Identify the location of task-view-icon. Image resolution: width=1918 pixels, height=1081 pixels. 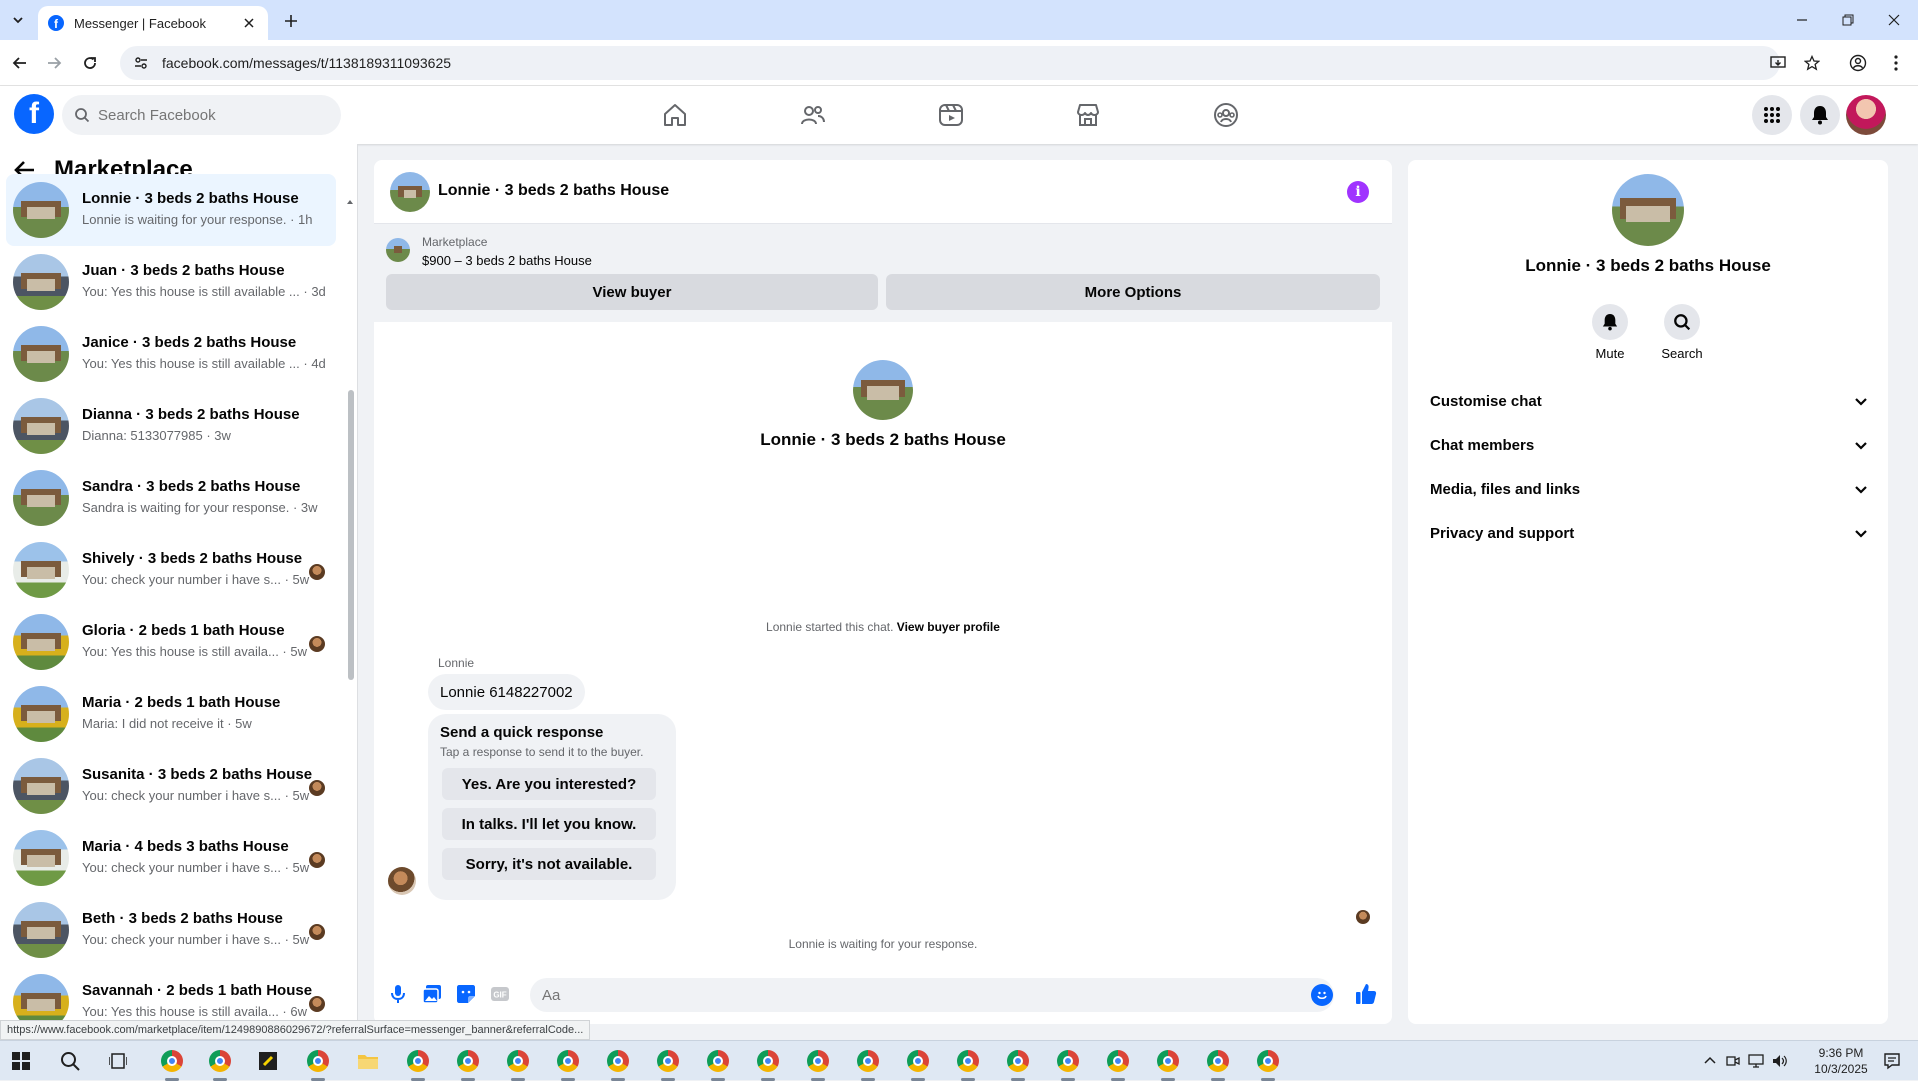
(118, 1061).